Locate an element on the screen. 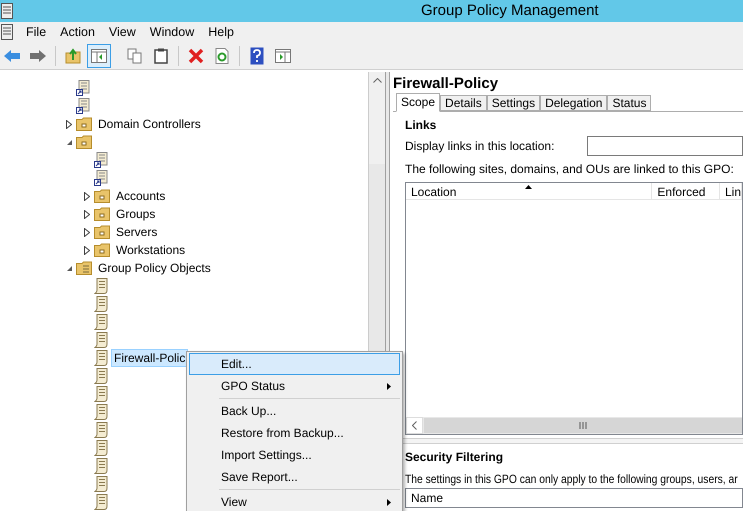 The width and height of the screenshot is (743, 511). column-header: Lin is located at coordinates (731, 191).